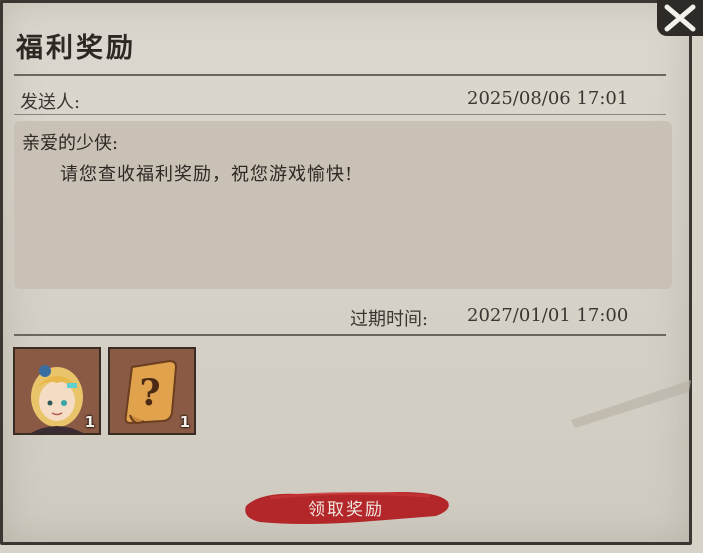 This screenshot has width=703, height=553. I want to click on mail-greeting: 亲爱的少侠:, so click(70, 143).